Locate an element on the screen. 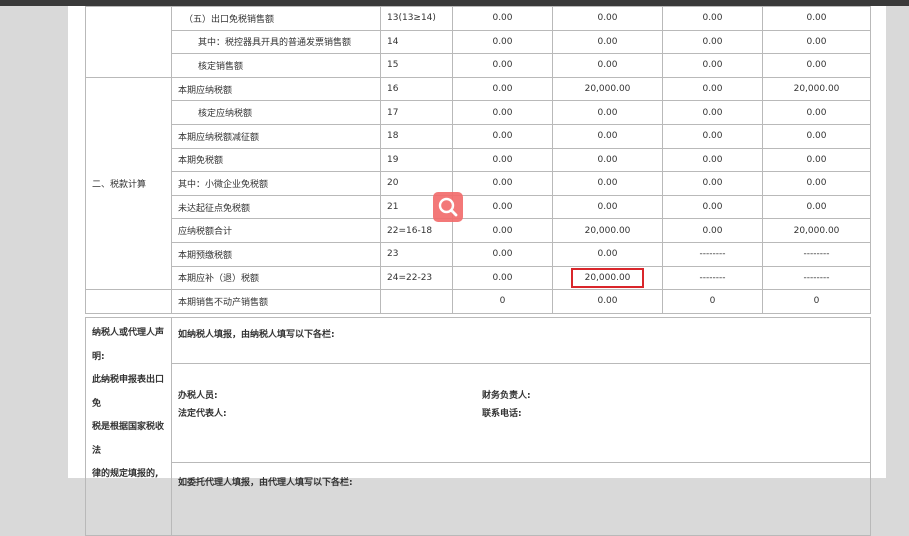 This screenshot has width=909, height=536. zoom-button is located at coordinates (448, 207).